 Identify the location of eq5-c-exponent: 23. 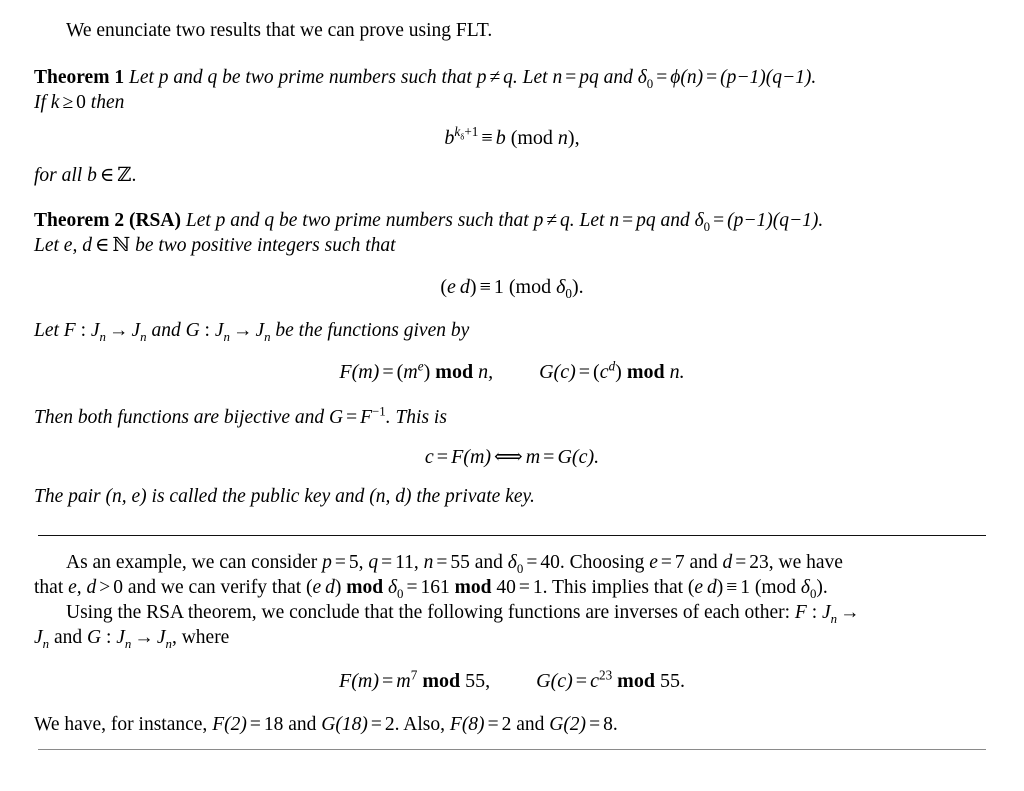
(605, 675).